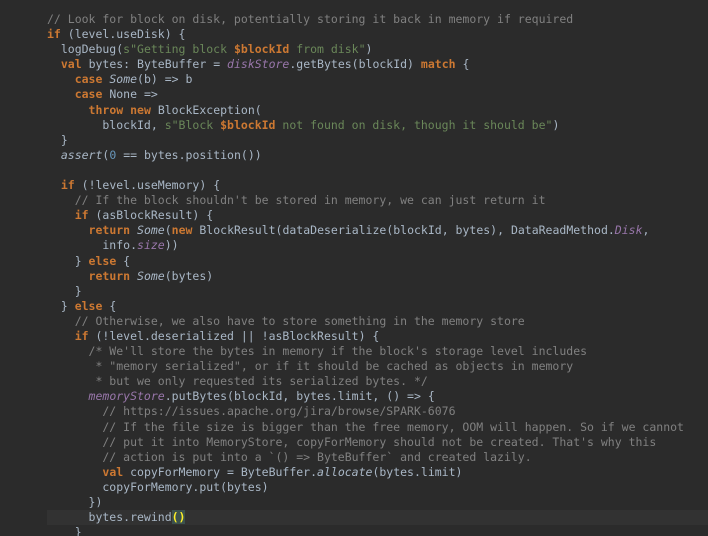  Describe the element at coordinates (377, 155) in the screenshot. I see `code-line: assert(0 == bytes.position())` at that location.